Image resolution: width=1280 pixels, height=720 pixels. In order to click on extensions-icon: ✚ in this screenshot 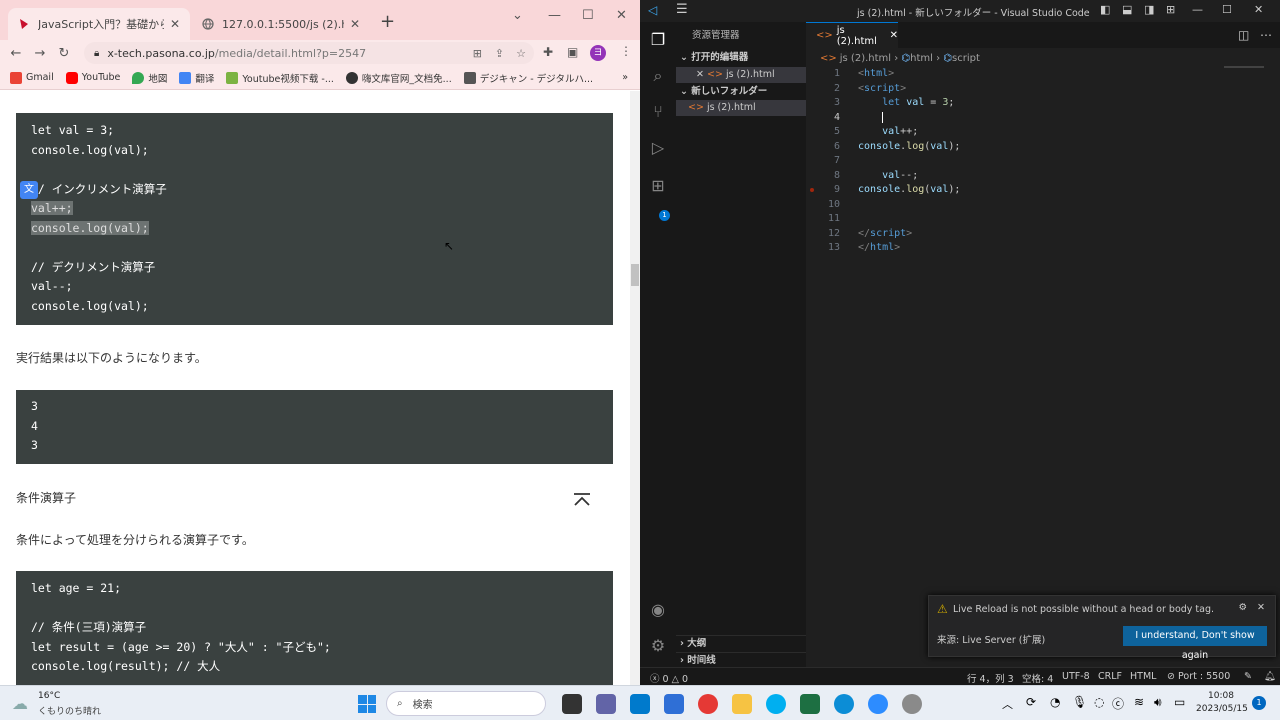, I will do `click(548, 52)`.